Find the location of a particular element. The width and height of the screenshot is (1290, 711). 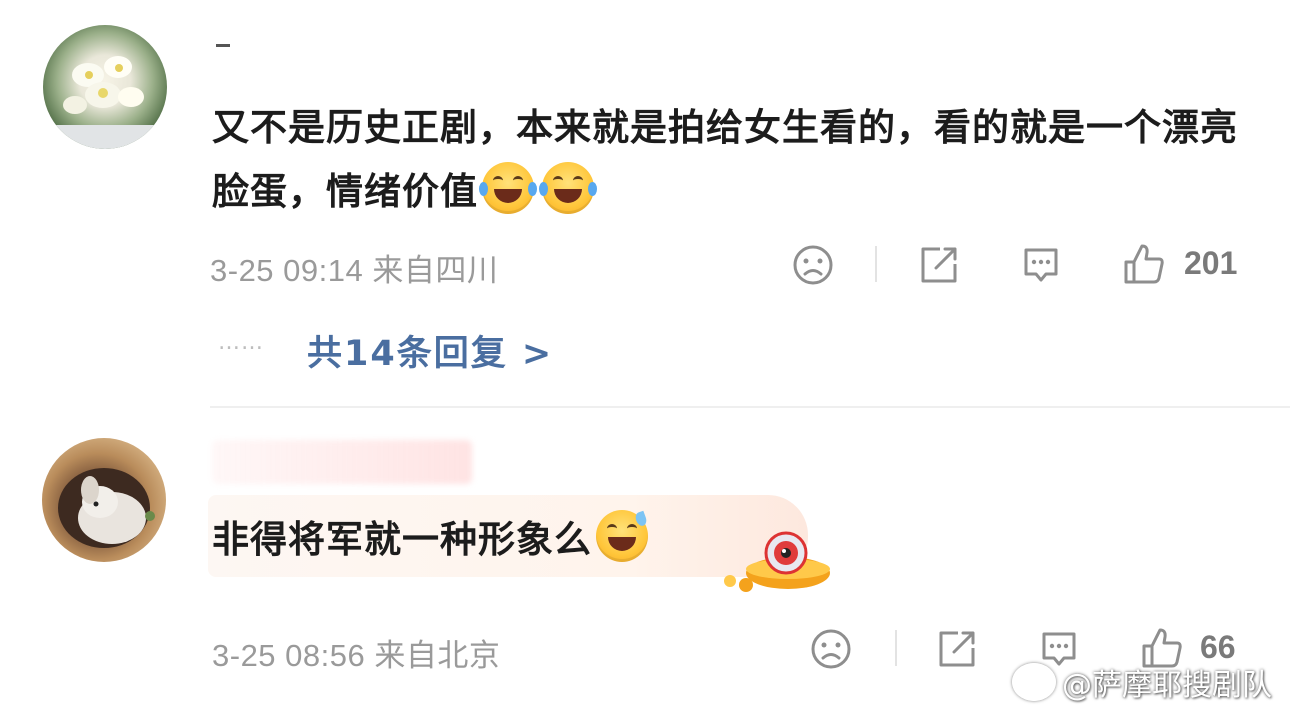

like-button is located at coordinates (1144, 264).